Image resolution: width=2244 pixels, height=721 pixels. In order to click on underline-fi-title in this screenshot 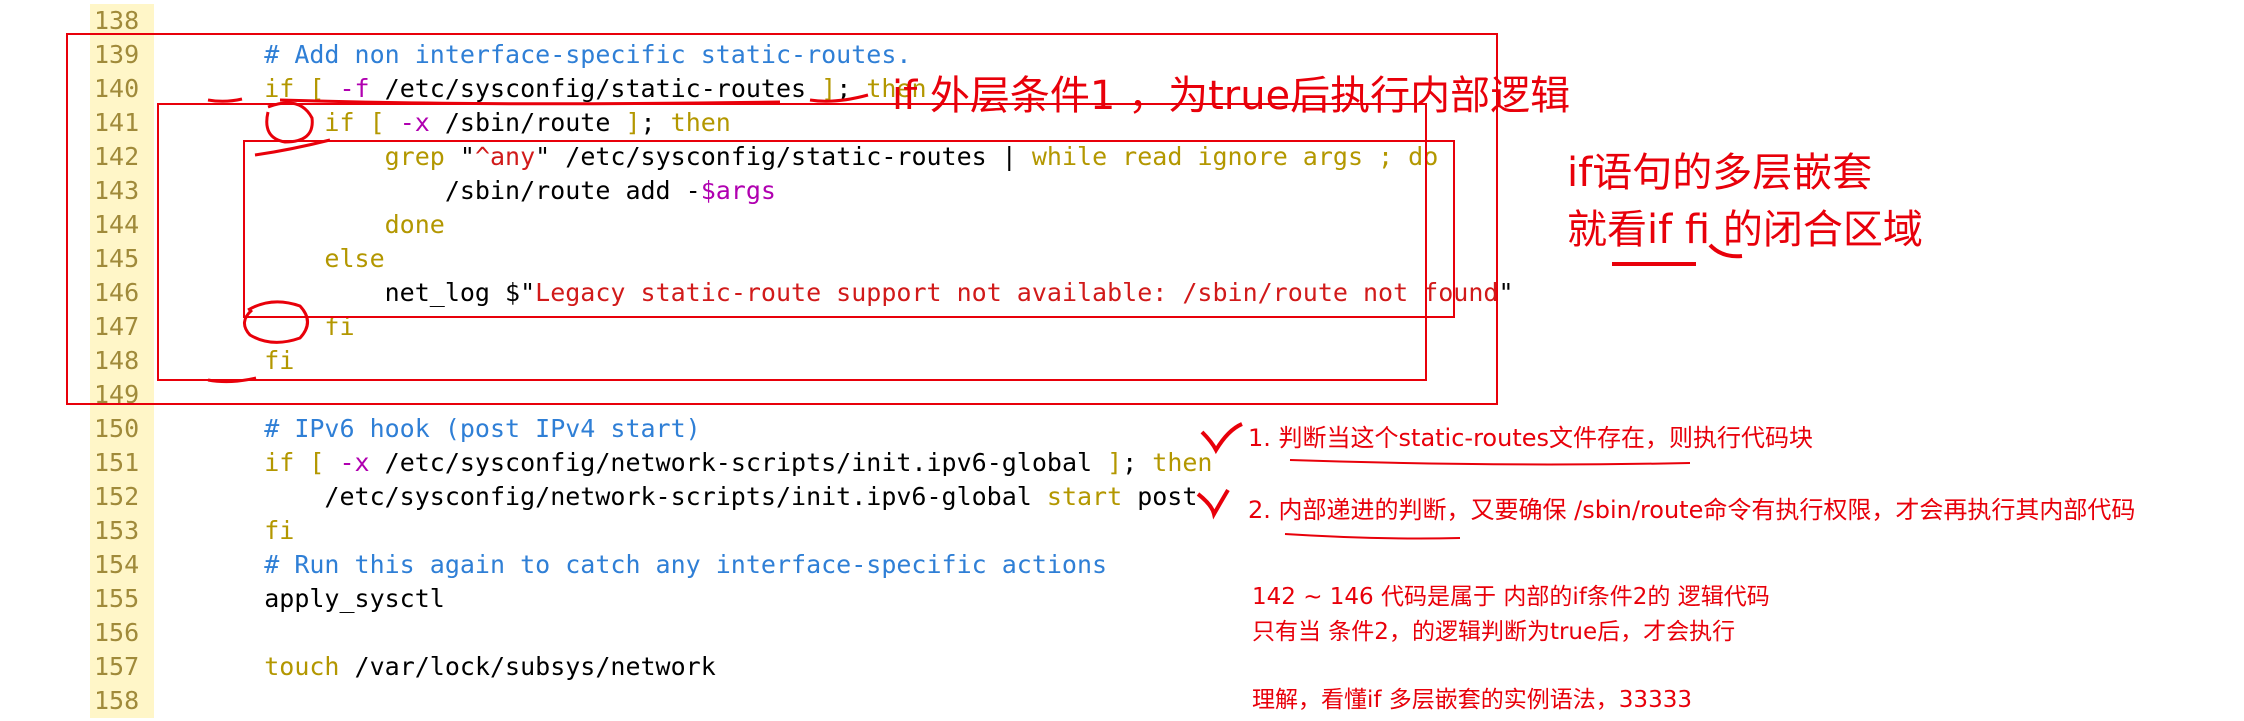, I will do `click(1725, 251)`.